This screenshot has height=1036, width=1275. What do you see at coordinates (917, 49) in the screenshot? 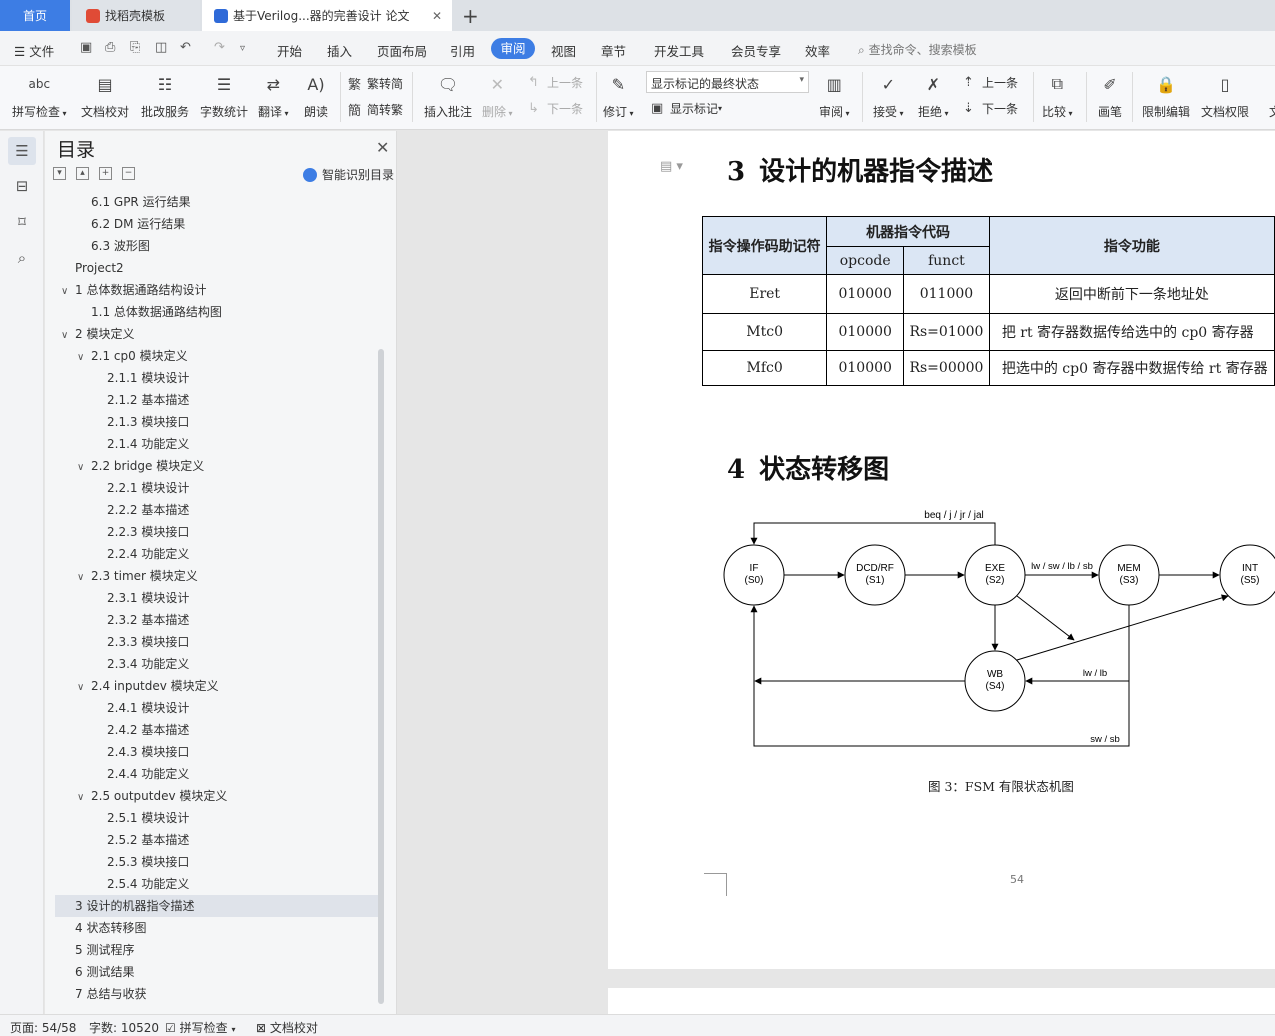
I see `command-search: ⌕ 查找命令、搜索模板` at bounding box center [917, 49].